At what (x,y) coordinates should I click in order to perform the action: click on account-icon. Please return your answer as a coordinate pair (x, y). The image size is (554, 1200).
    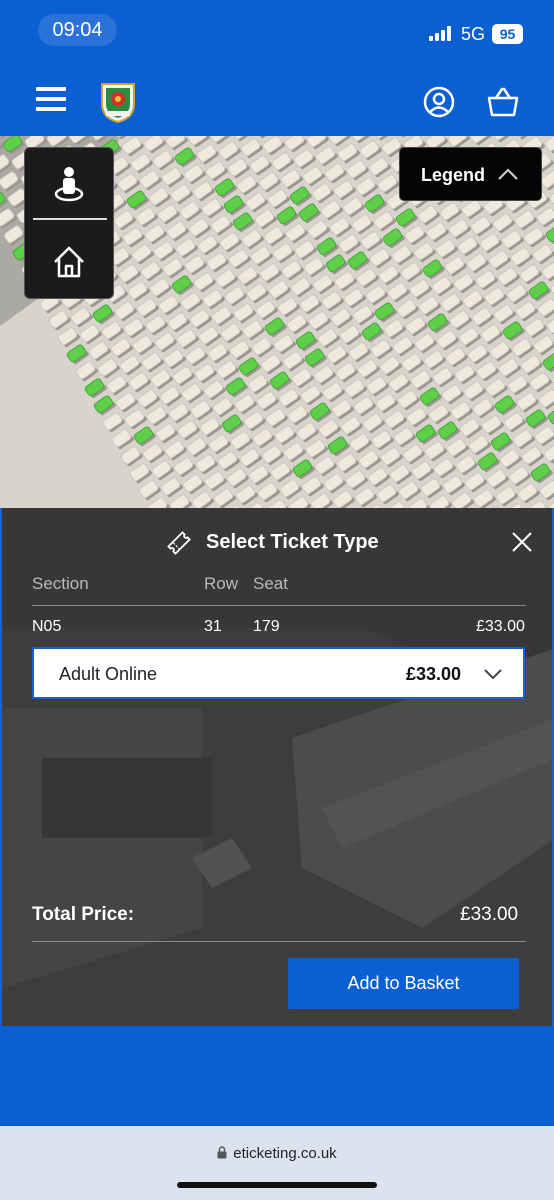
    Looking at the image, I should click on (439, 102).